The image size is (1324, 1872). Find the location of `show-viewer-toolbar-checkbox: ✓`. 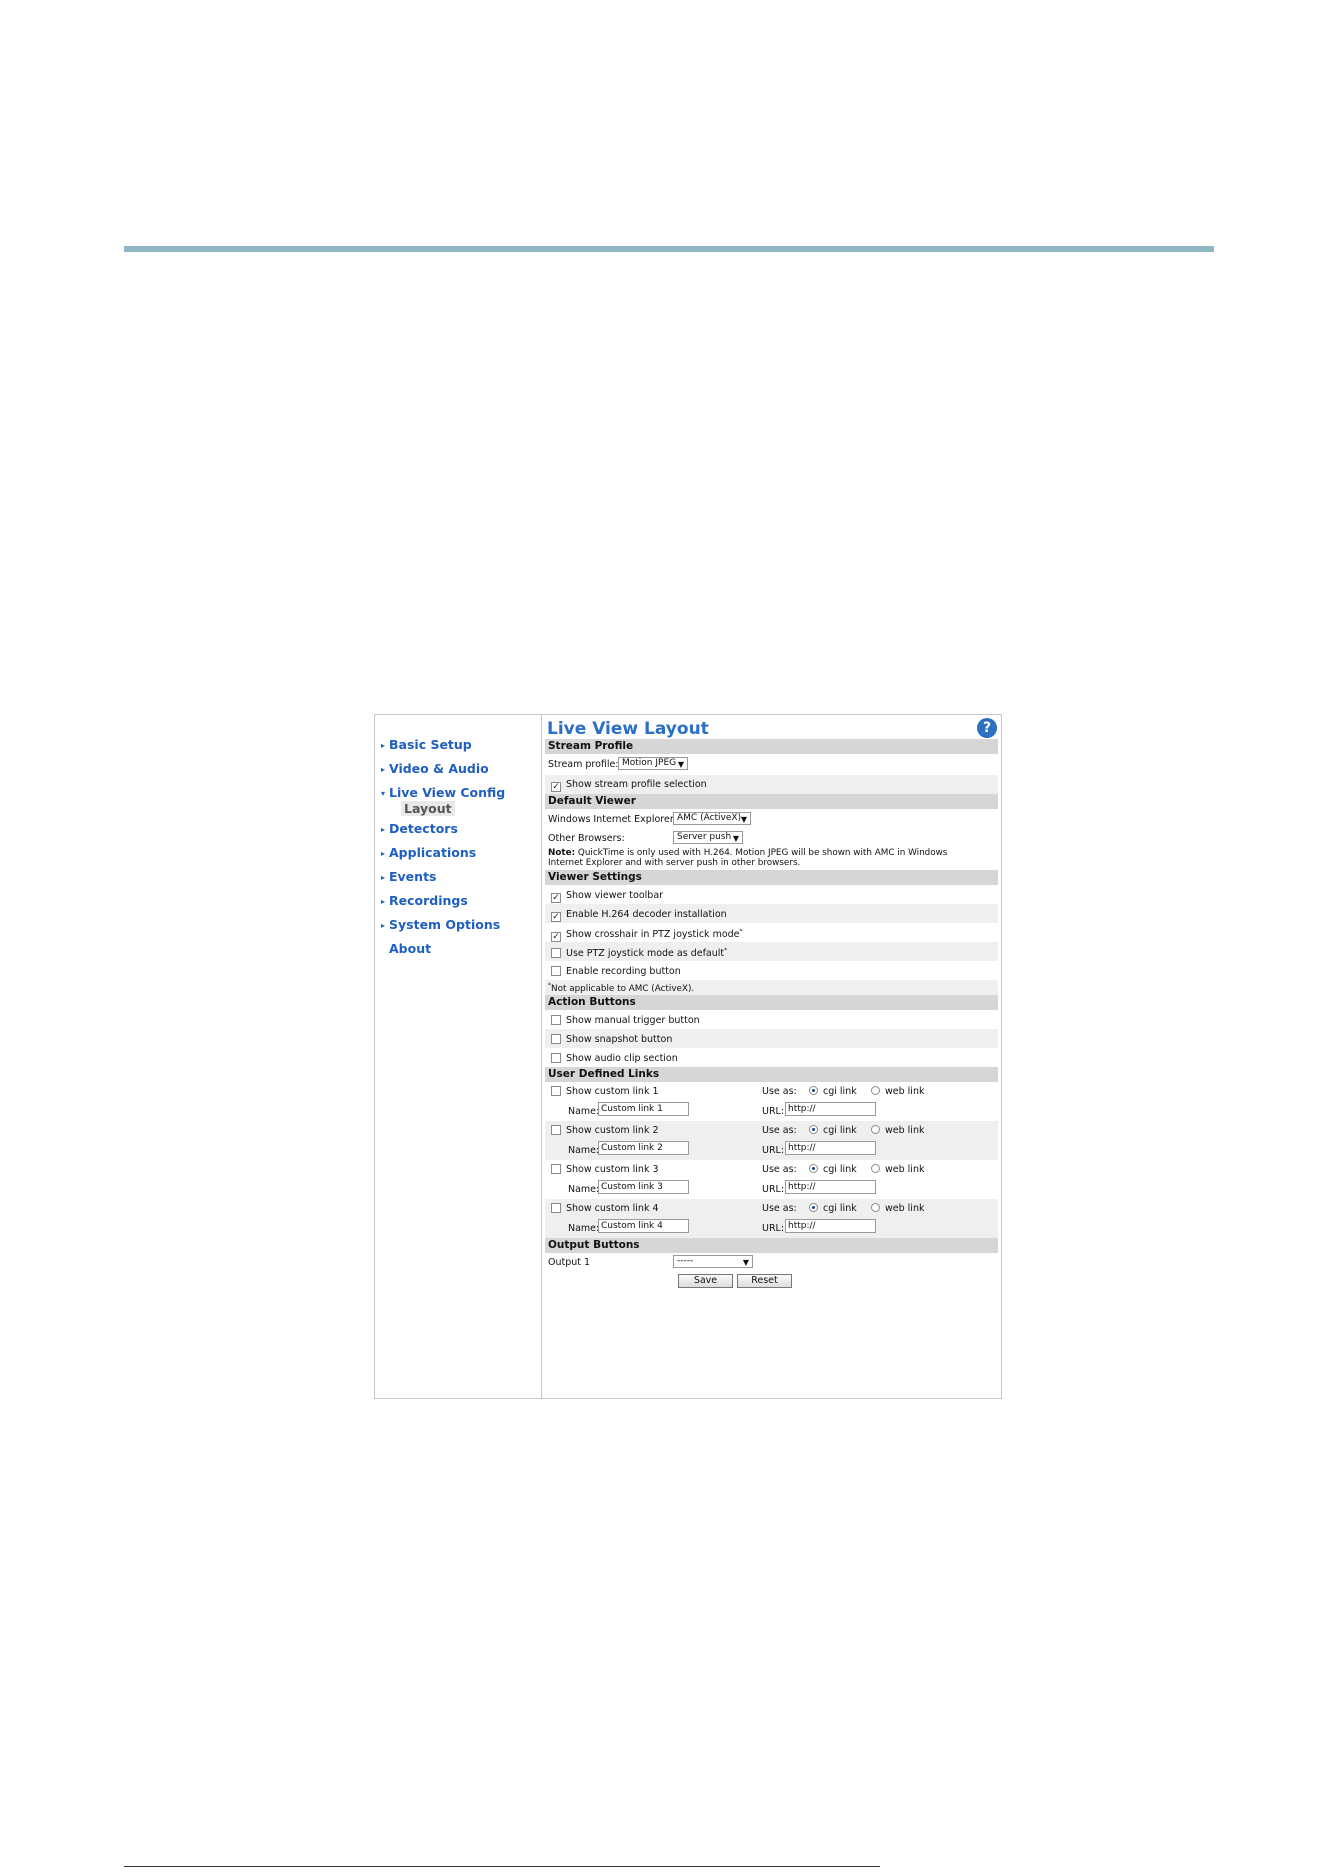

show-viewer-toolbar-checkbox: ✓ is located at coordinates (556, 898).